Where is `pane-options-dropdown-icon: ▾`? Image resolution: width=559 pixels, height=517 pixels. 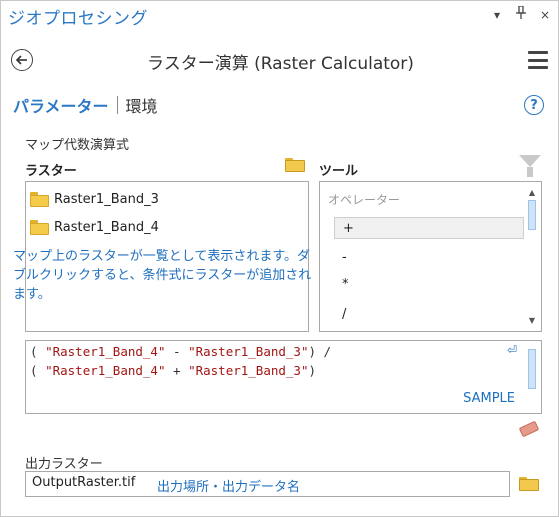
pane-options-dropdown-icon: ▾ is located at coordinates (497, 15).